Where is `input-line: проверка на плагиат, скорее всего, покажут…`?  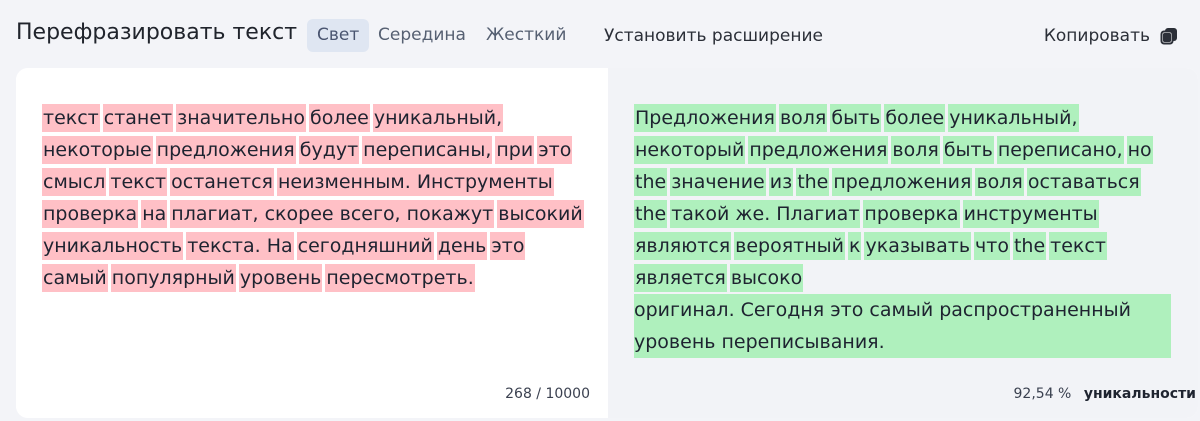 input-line: проверка на плагиат, скорее всего, покажут… is located at coordinates (314, 214).